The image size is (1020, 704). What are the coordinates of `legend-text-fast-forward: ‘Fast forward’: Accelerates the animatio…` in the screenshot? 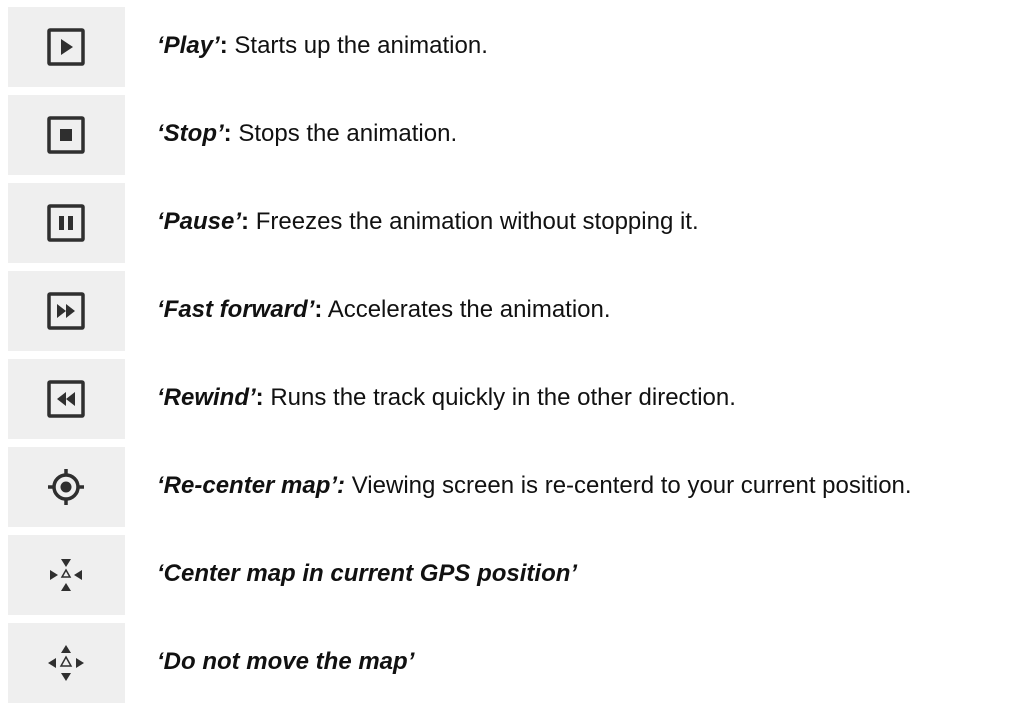 It's located at (384, 310).